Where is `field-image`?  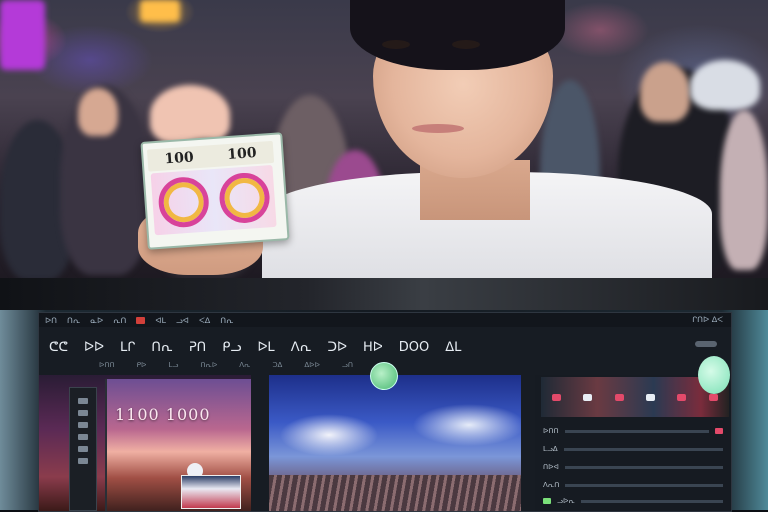 field-image is located at coordinates (395, 493).